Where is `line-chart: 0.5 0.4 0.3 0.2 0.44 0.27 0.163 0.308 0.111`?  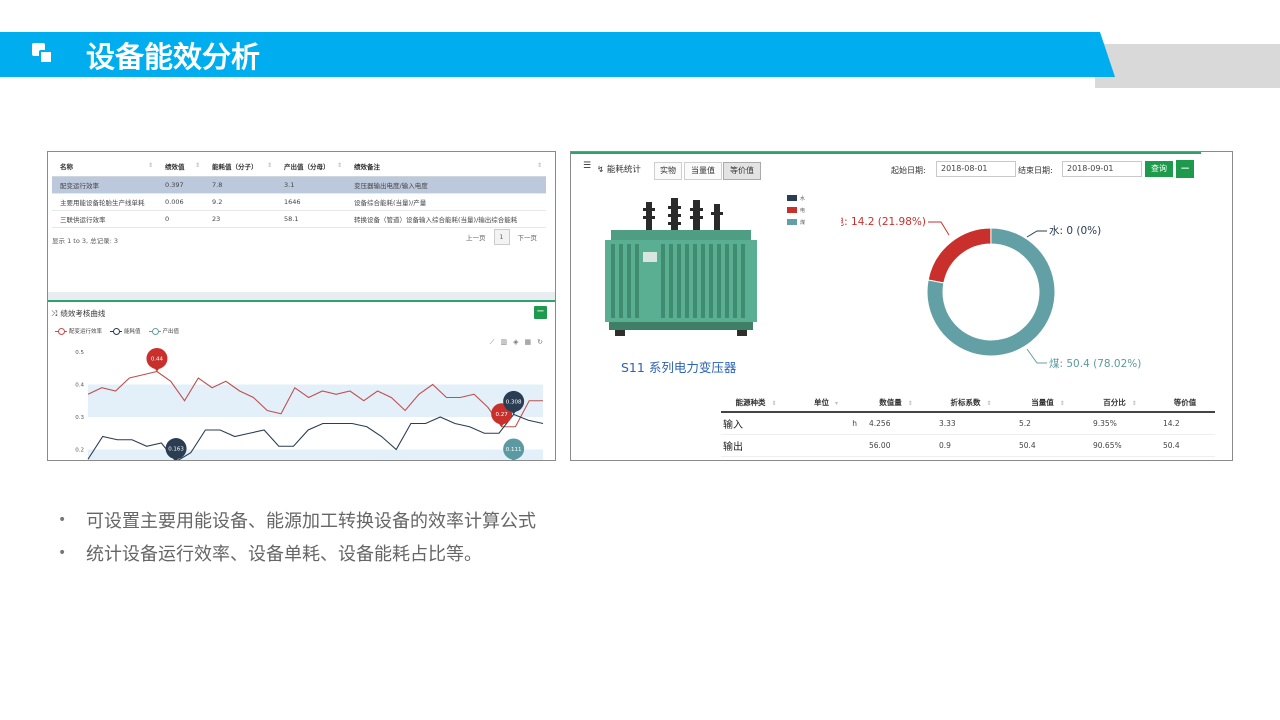 line-chart: 0.5 0.4 0.3 0.2 0.44 0.27 0.163 0.308 0.111 is located at coordinates (309, 404).